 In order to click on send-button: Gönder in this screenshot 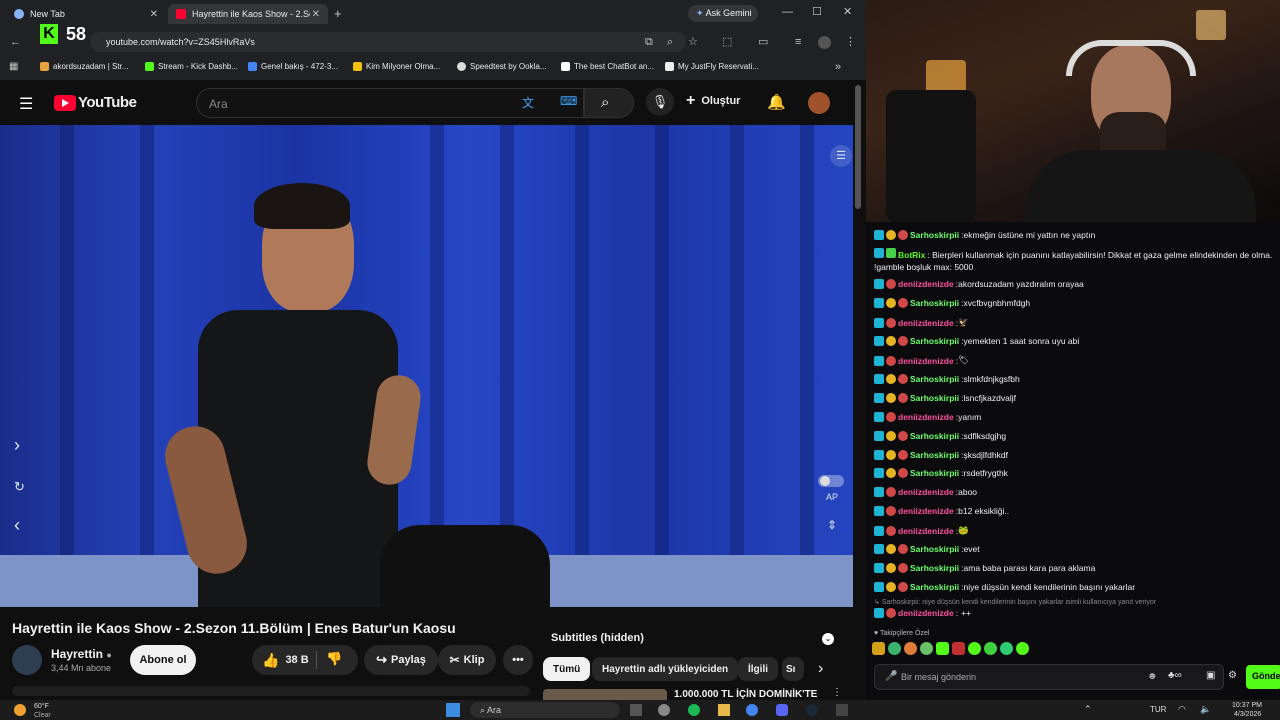, I will do `click(1263, 677)`.